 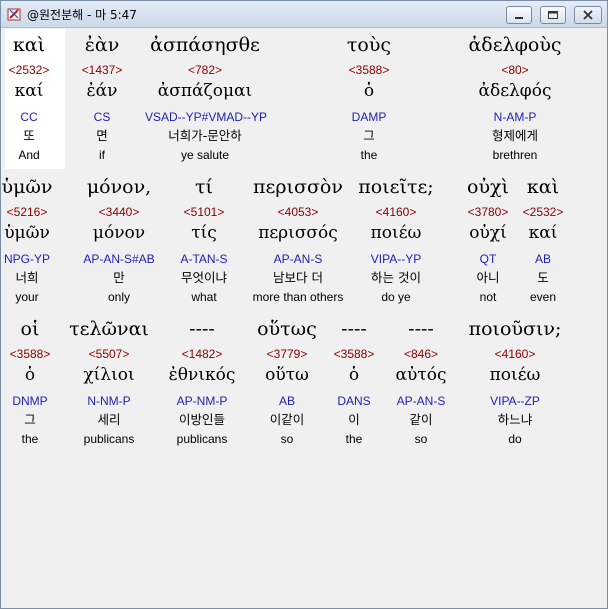 What do you see at coordinates (515, 117) in the screenshot?
I see `parsing-code: N-AM-P` at bounding box center [515, 117].